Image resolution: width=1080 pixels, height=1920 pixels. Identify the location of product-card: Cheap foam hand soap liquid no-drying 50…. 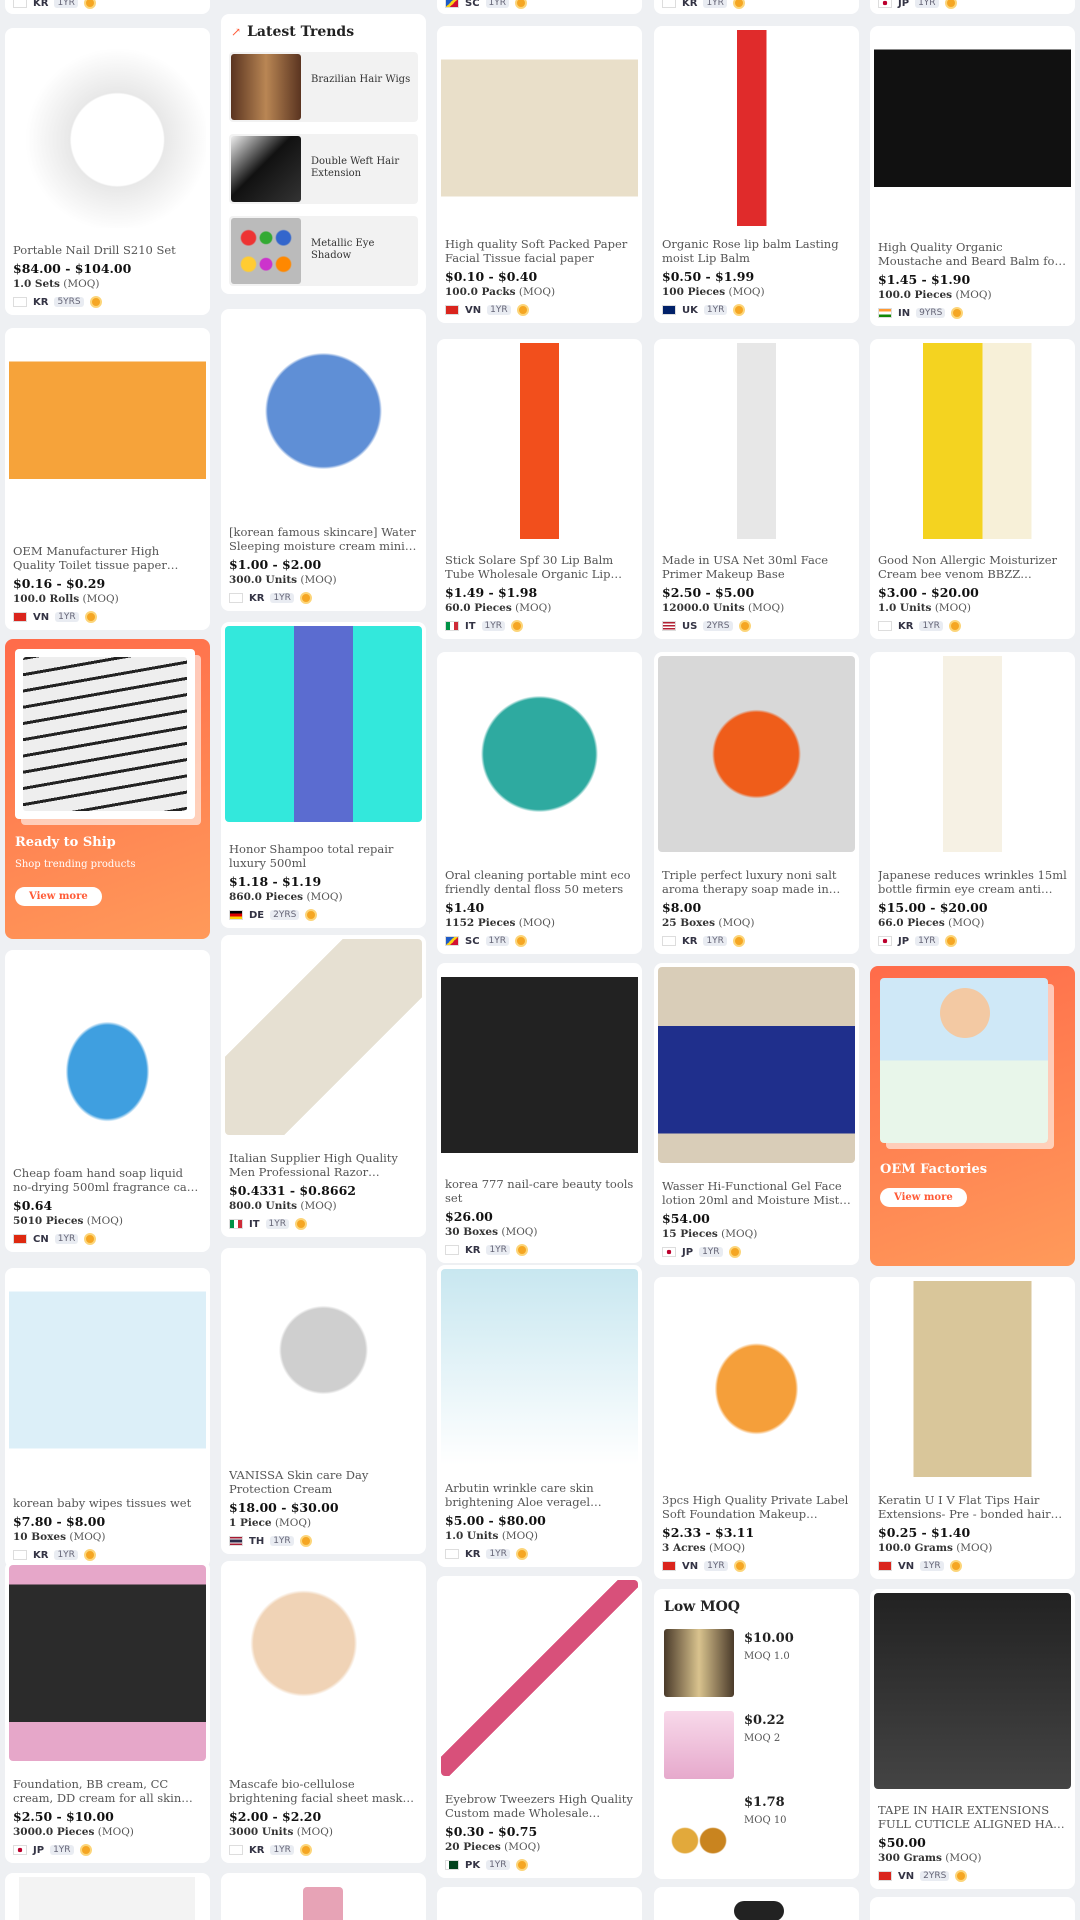
(107, 1101).